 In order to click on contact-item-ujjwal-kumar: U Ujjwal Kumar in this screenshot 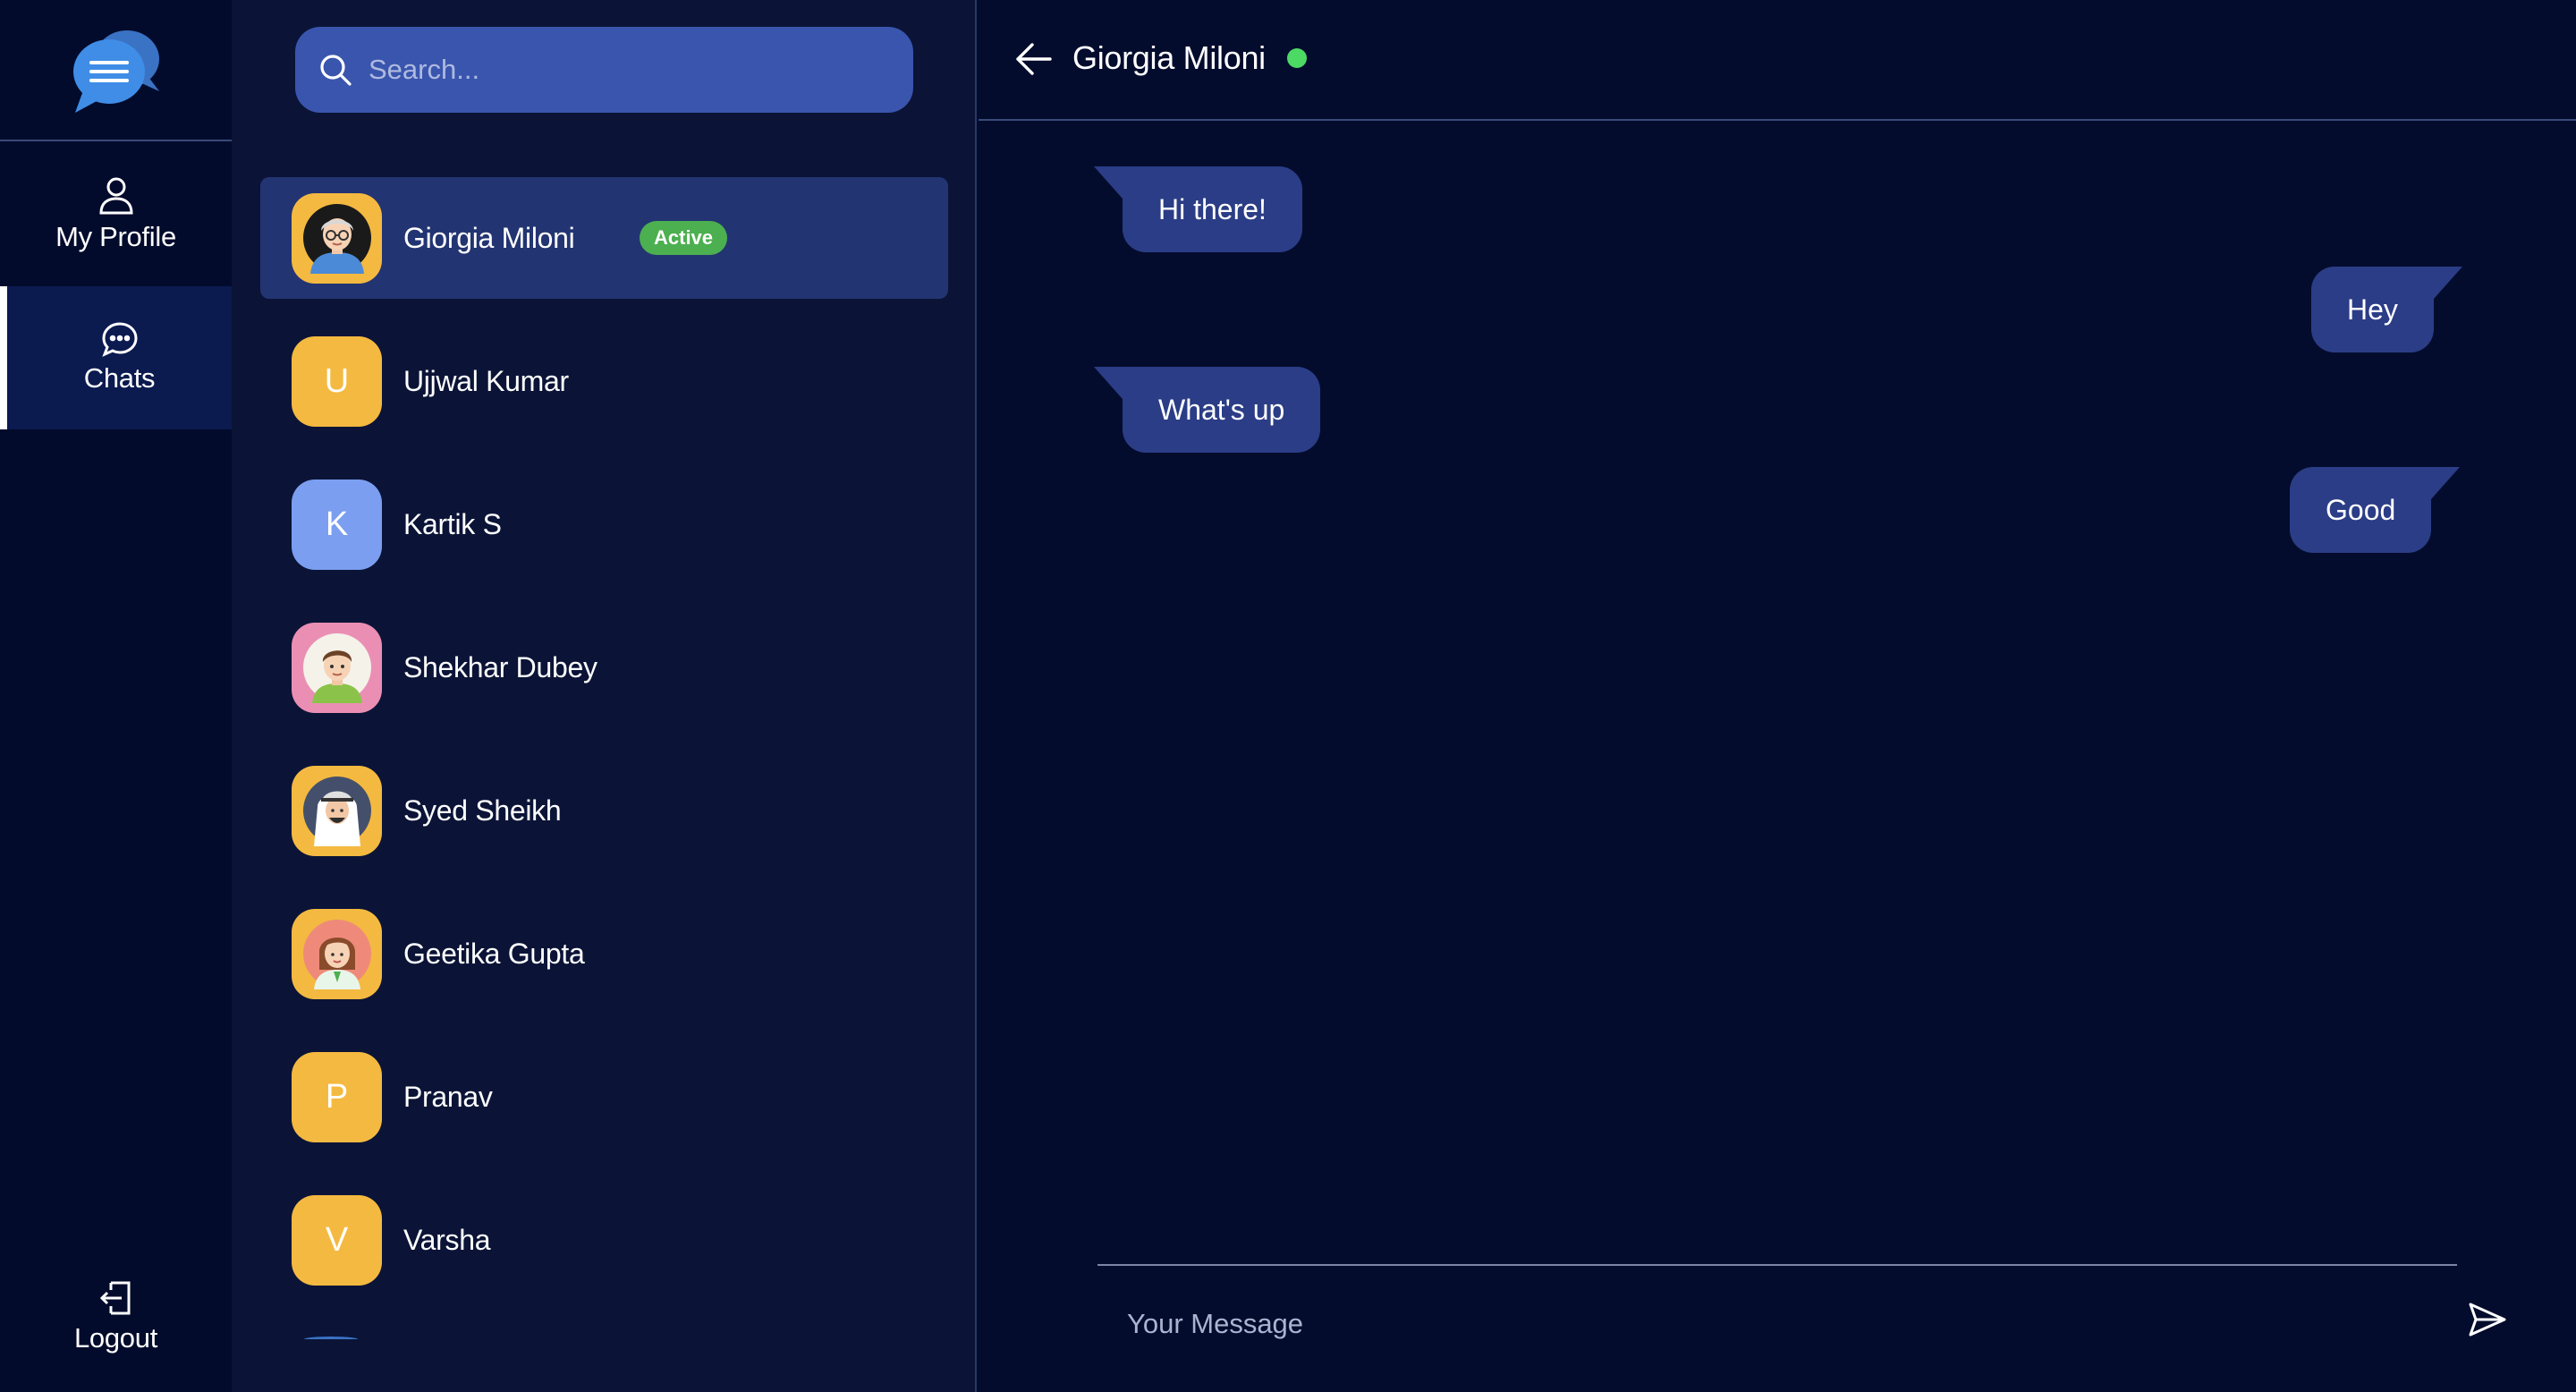, I will do `click(604, 381)`.